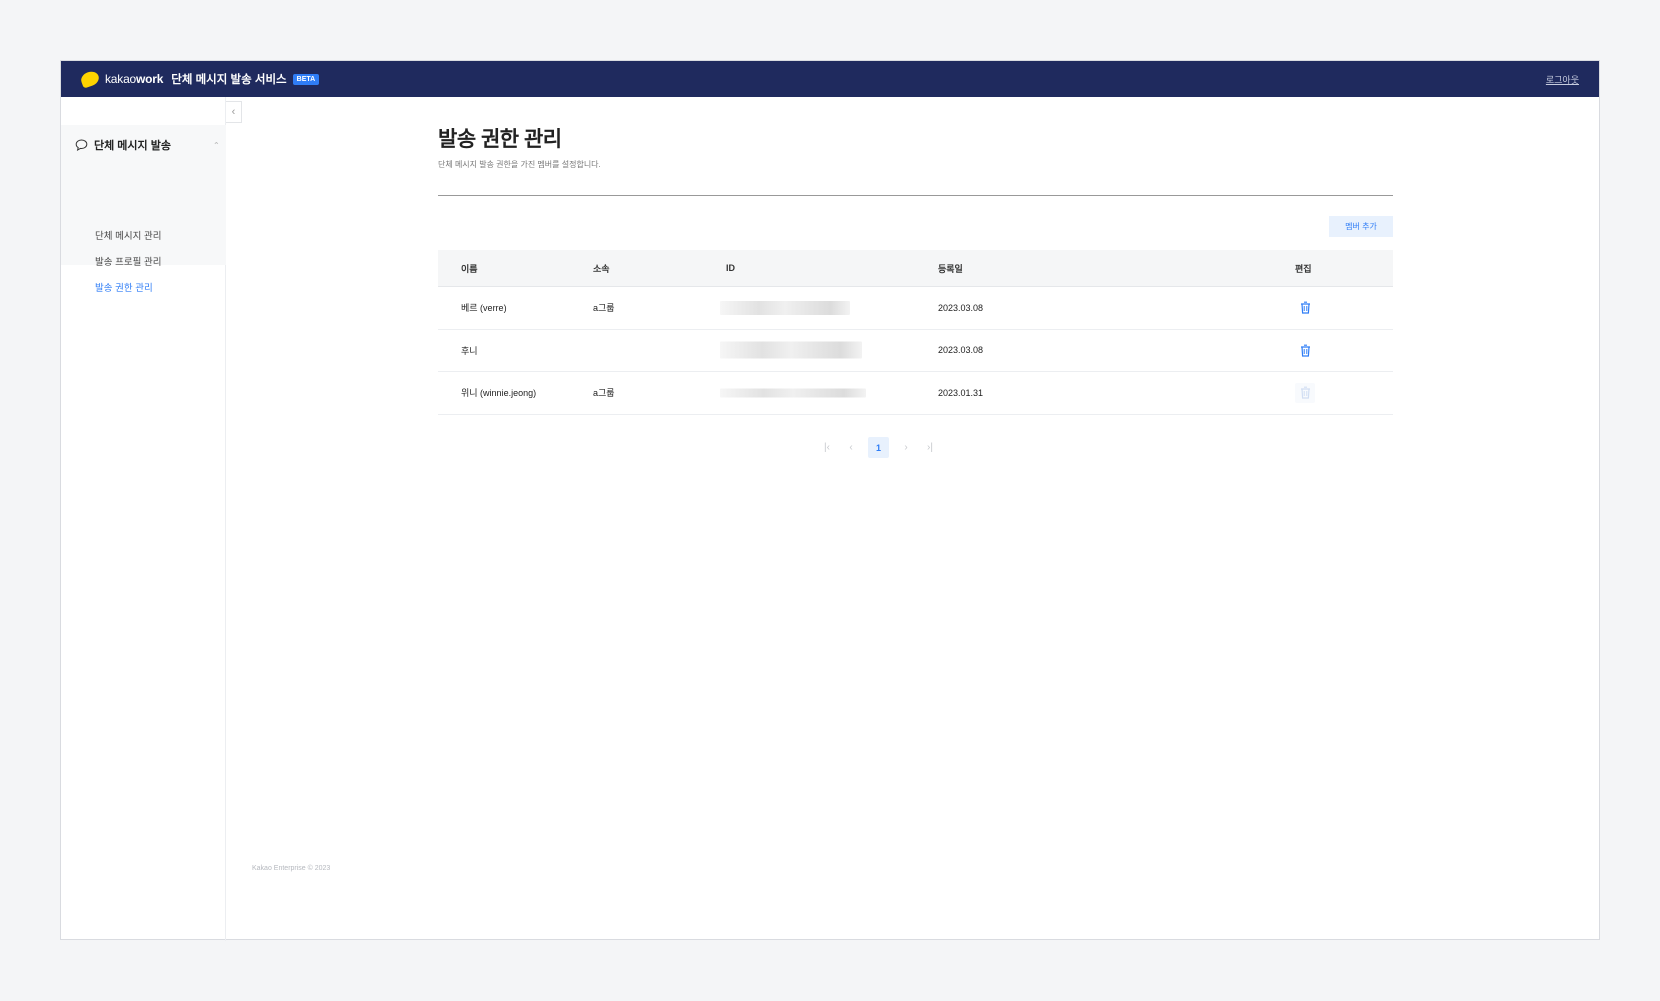  What do you see at coordinates (499, 393) in the screenshot?
I see `member-name: 위니 (winnie.jeong)` at bounding box center [499, 393].